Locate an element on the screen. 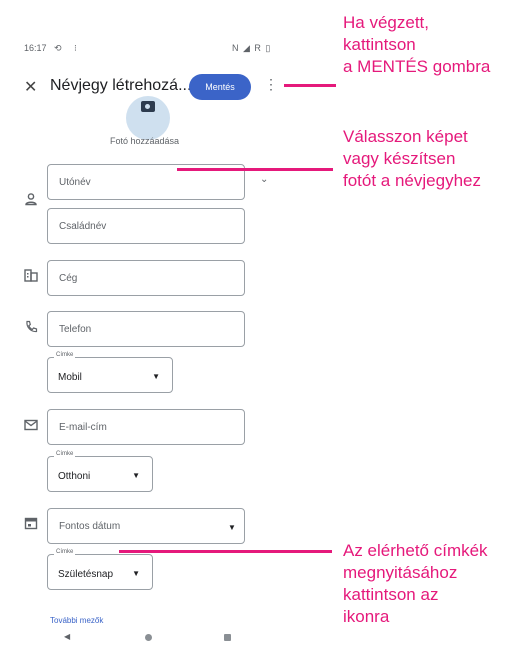  status-time: 16:17 is located at coordinates (35, 48).